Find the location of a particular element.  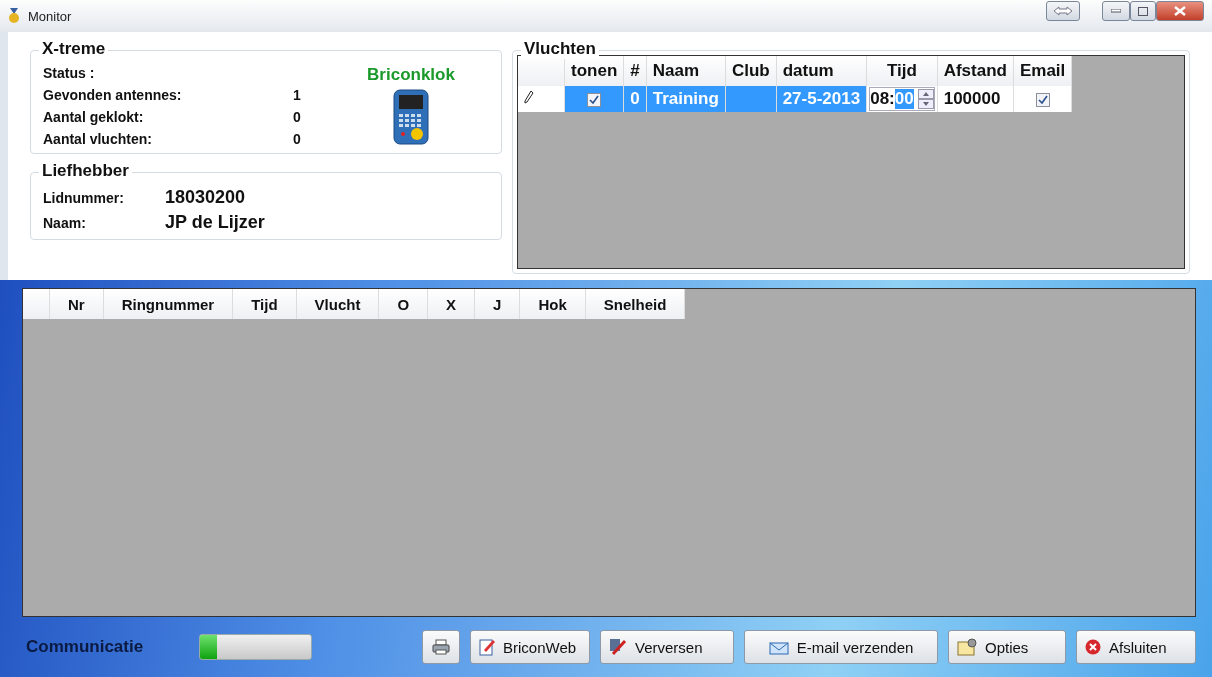

minutes-text: 00 is located at coordinates (904, 99).